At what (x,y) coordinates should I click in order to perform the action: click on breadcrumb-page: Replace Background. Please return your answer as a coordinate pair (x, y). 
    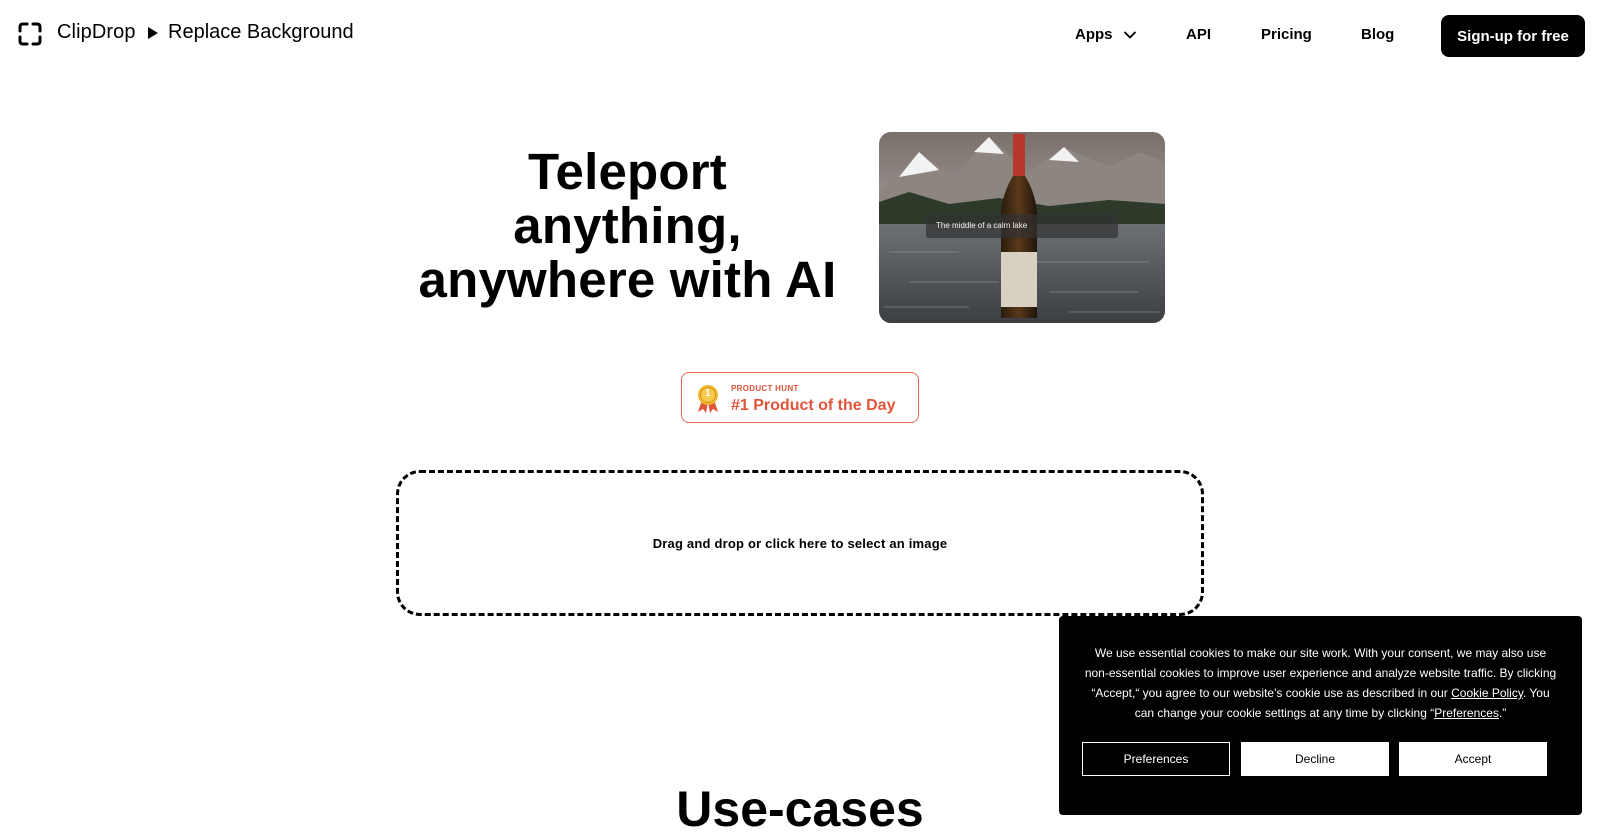
    Looking at the image, I should click on (261, 32).